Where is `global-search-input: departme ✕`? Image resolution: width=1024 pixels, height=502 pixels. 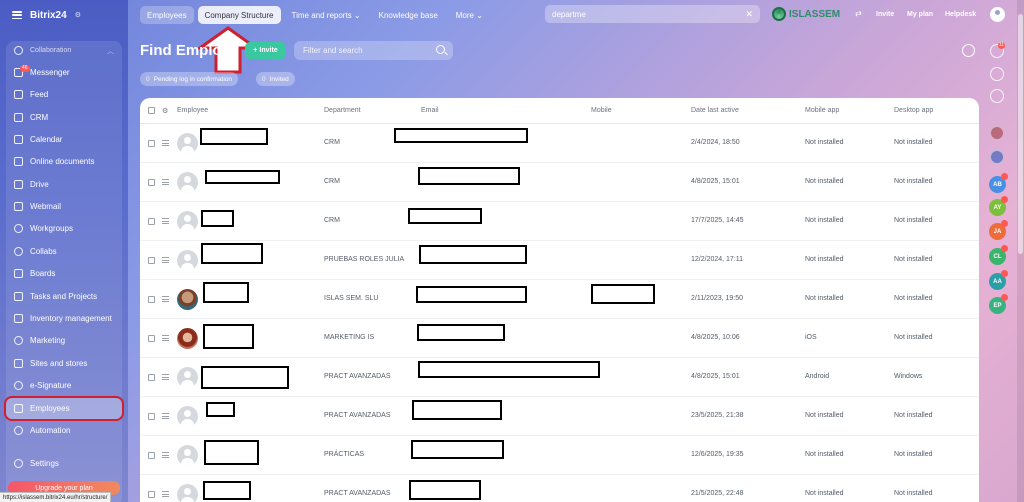
global-search-input: departme ✕ is located at coordinates (652, 14).